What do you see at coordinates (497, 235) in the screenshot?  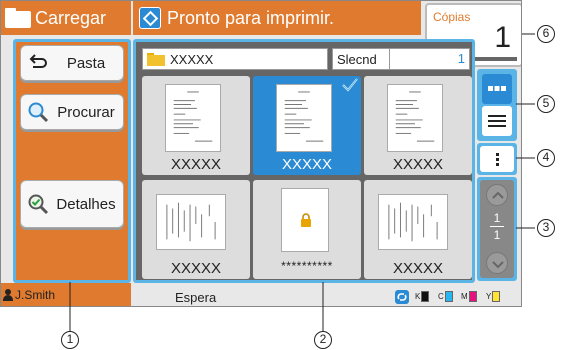 I see `total-pages: 1` at bounding box center [497, 235].